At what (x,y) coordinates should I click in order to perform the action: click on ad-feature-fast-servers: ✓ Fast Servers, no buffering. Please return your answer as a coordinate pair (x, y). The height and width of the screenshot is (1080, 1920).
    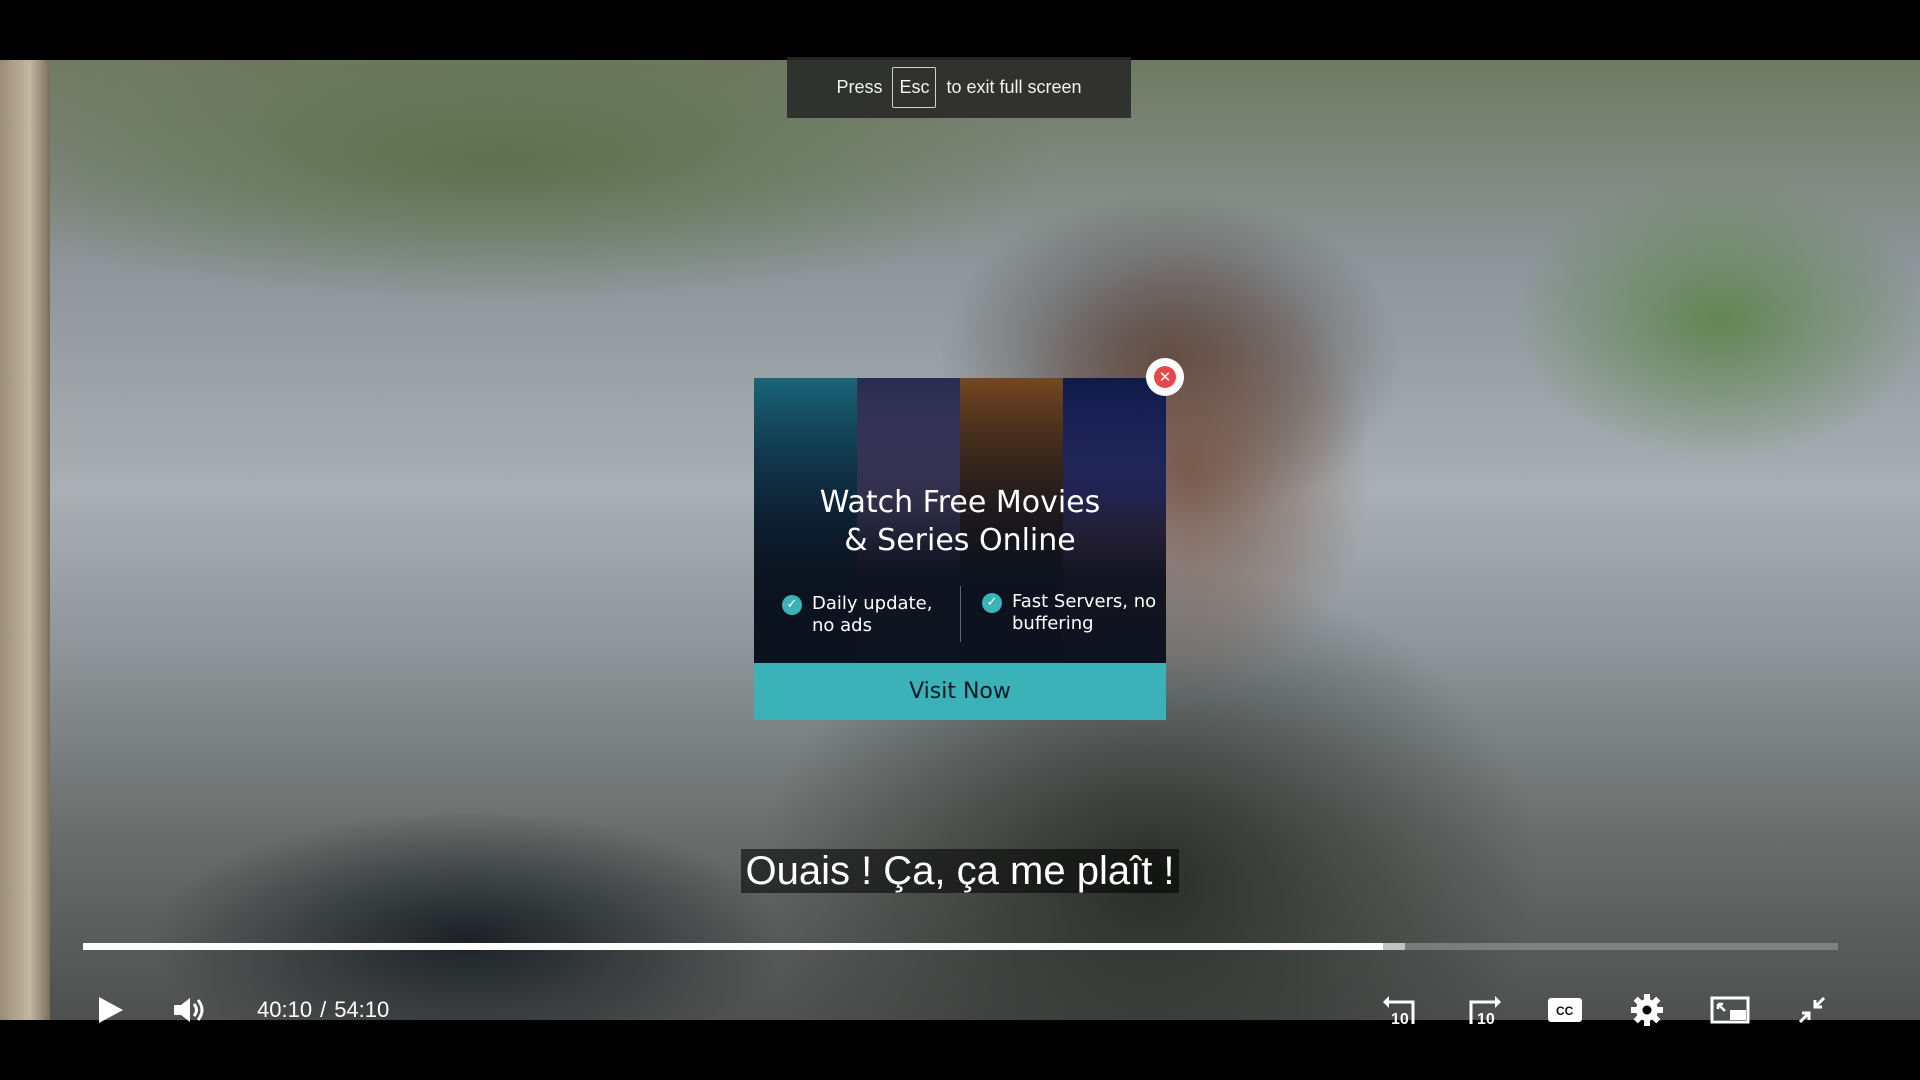
    Looking at the image, I should click on (1072, 613).